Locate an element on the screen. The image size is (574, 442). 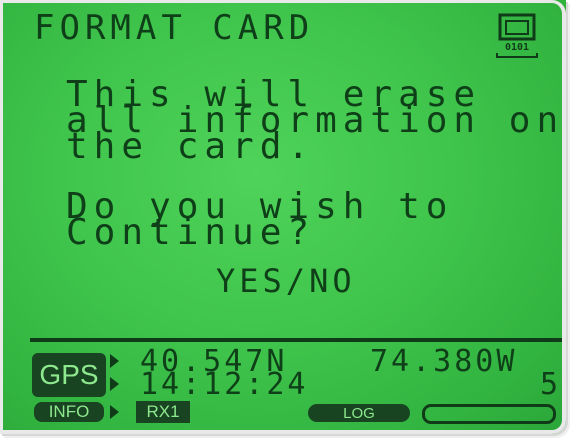
info-badge: INFO is located at coordinates (69, 412).